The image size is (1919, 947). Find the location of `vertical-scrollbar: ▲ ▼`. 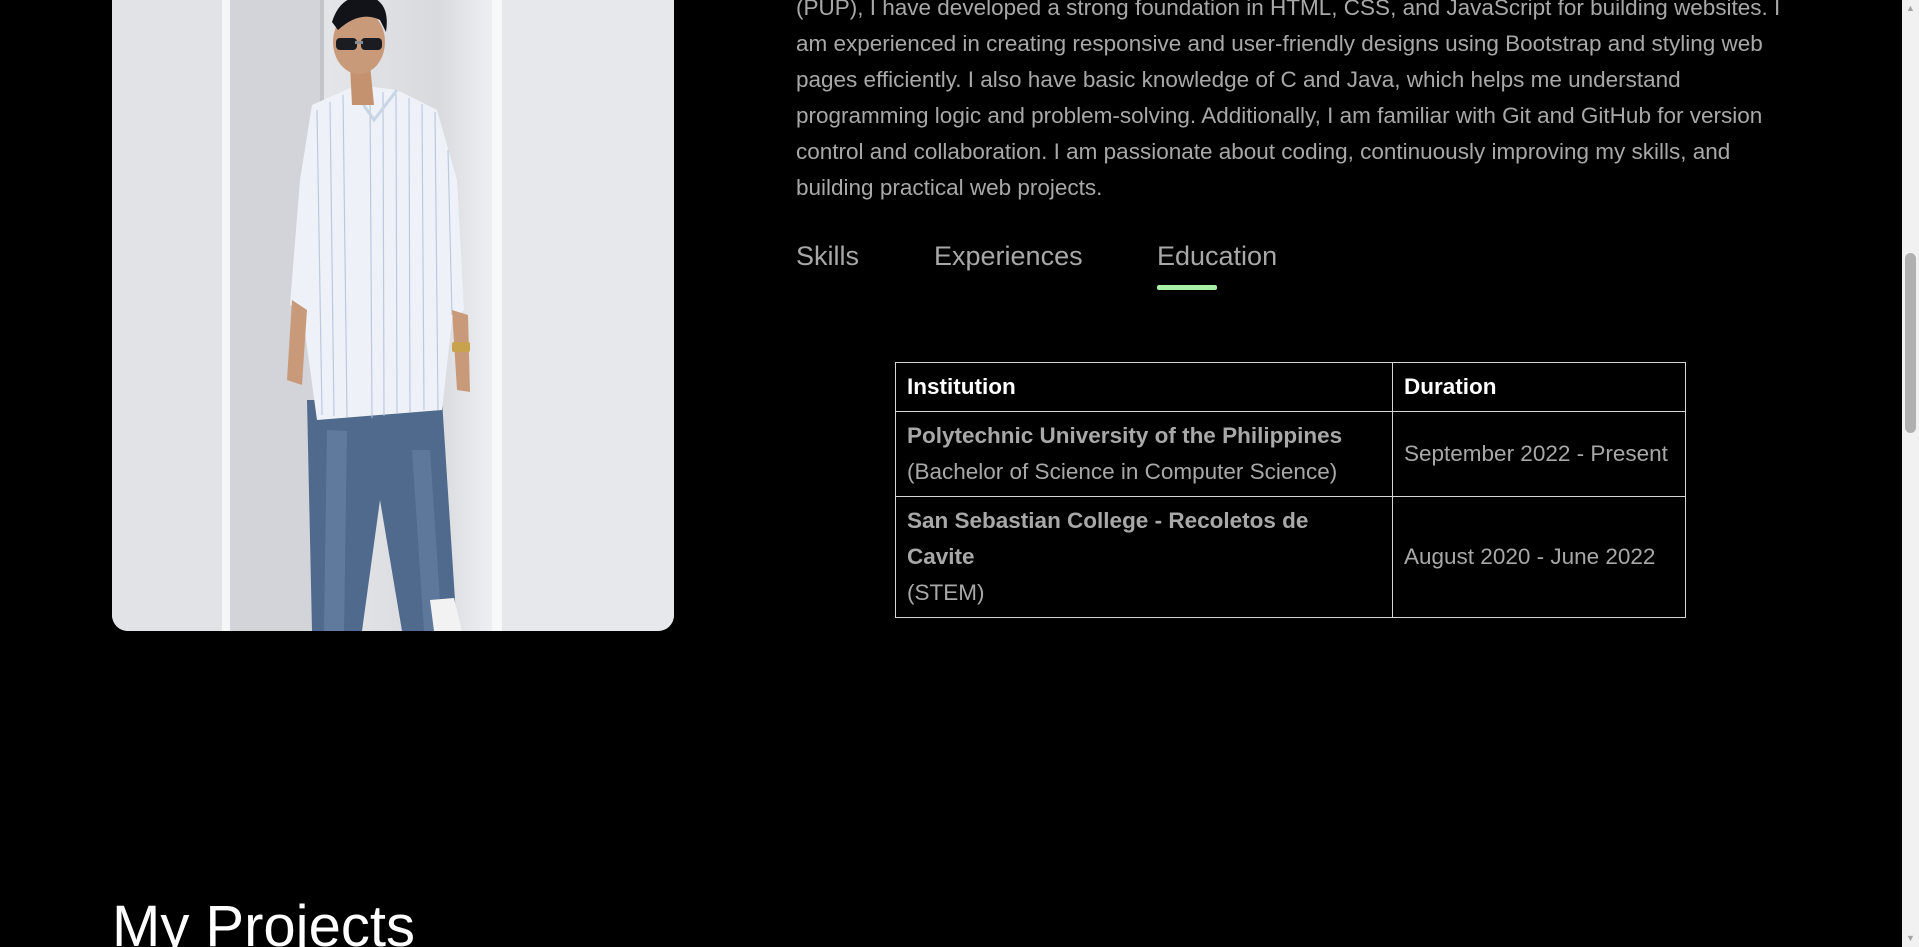

vertical-scrollbar: ▲ ▼ is located at coordinates (1910, 473).